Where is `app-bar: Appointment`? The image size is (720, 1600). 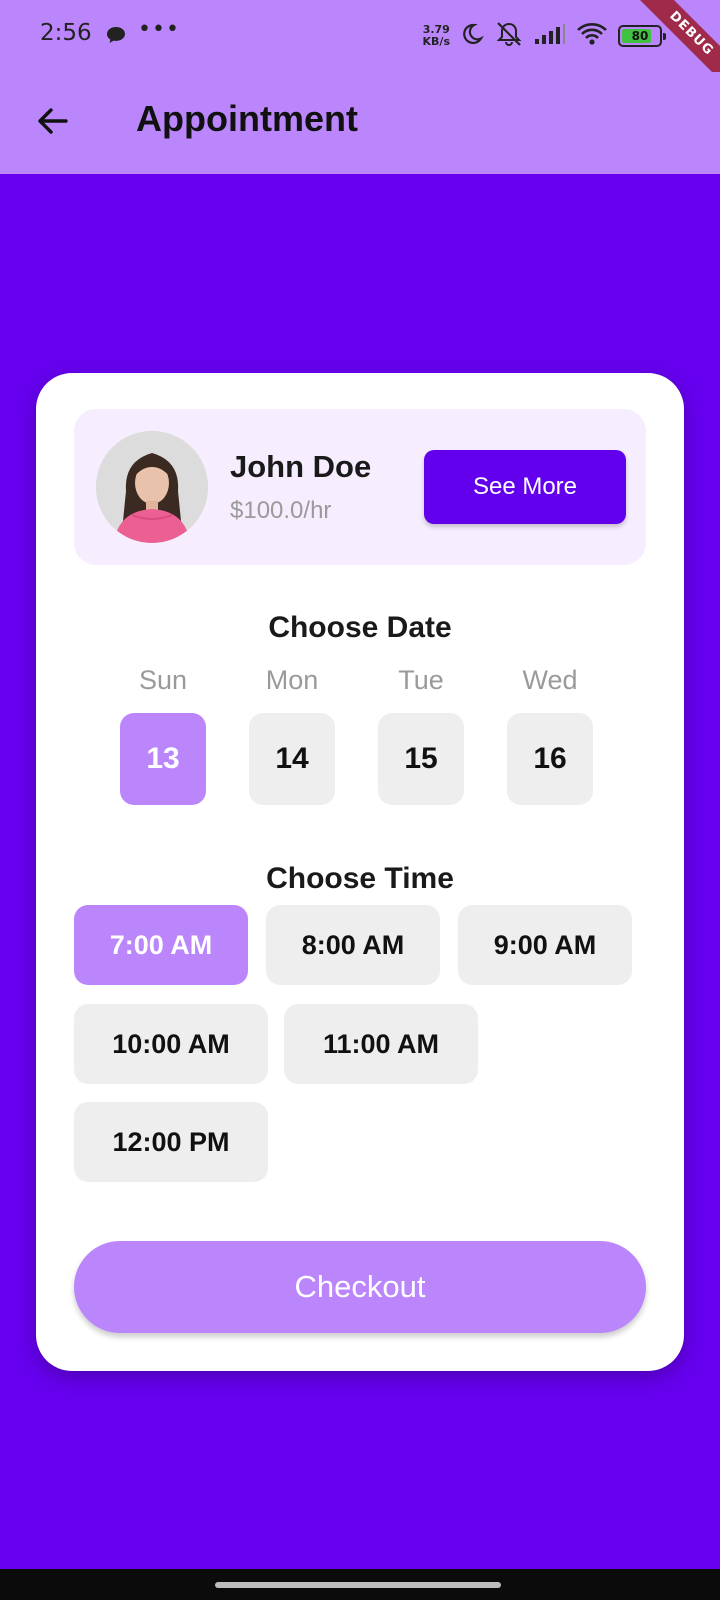 app-bar: Appointment is located at coordinates (360, 123).